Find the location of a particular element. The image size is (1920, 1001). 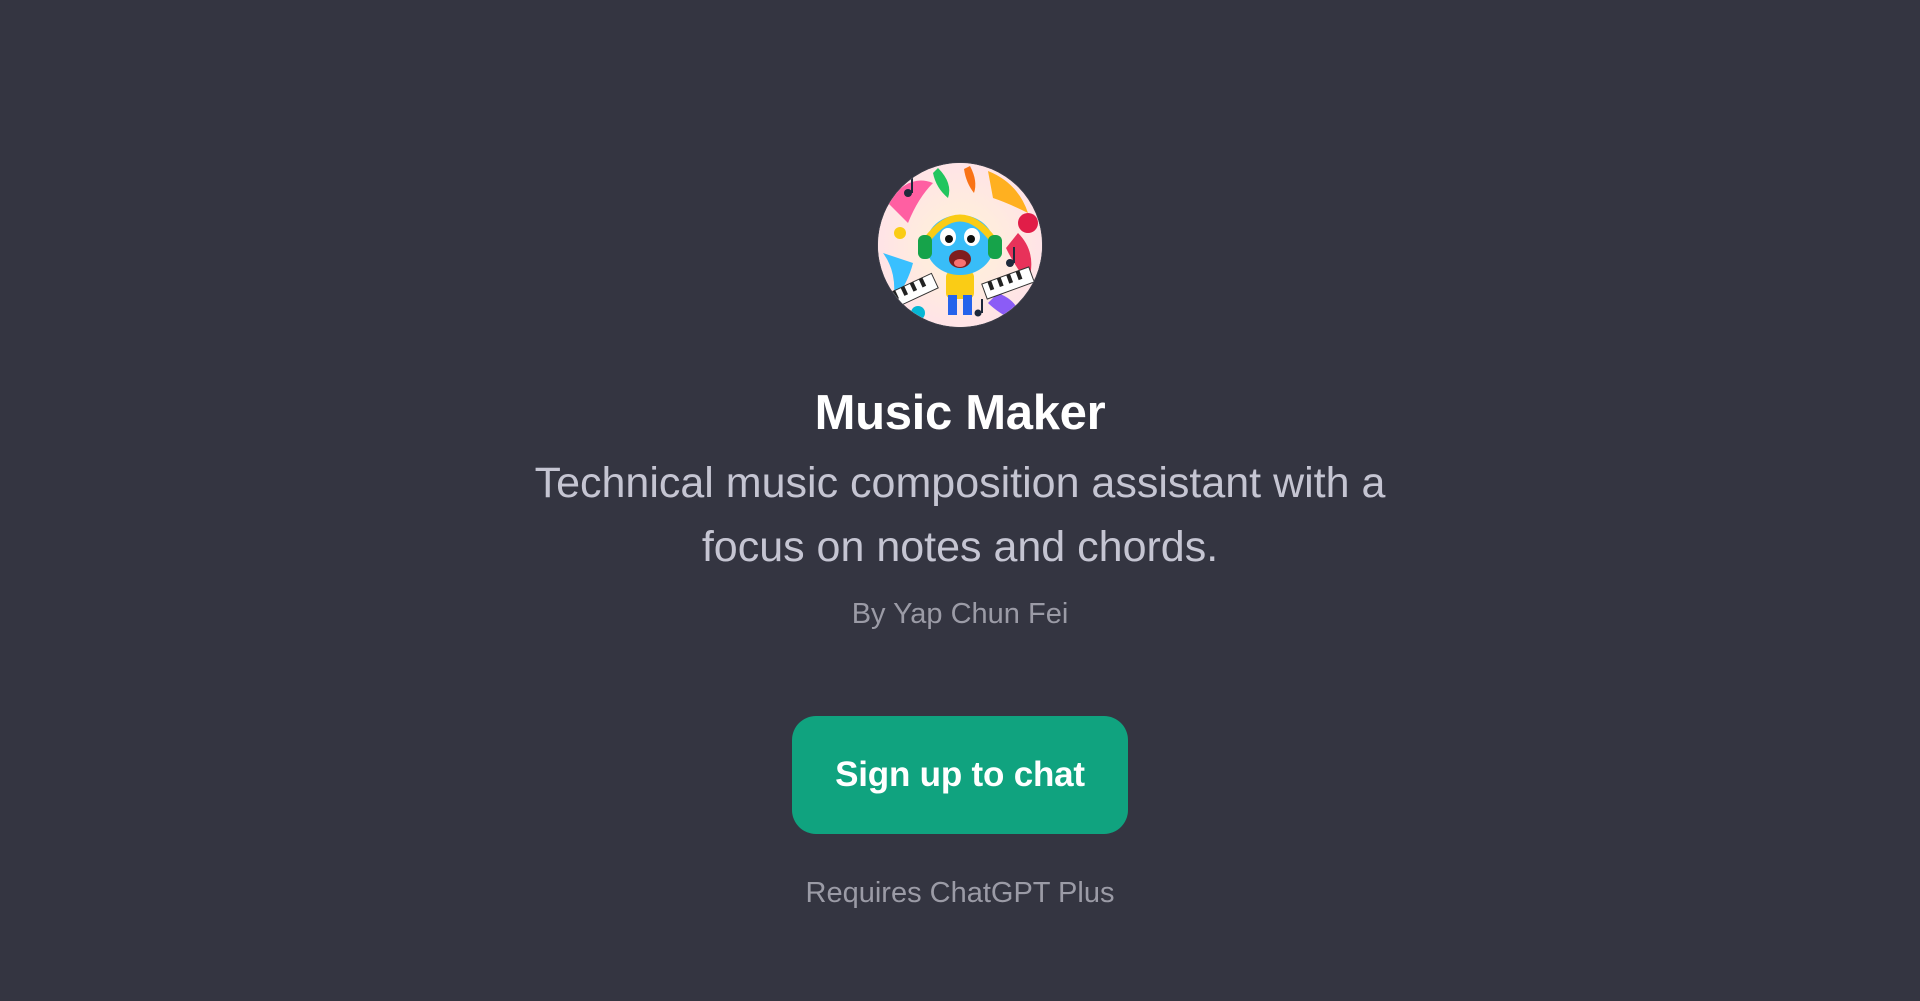

music-character-illustration is located at coordinates (960, 245).